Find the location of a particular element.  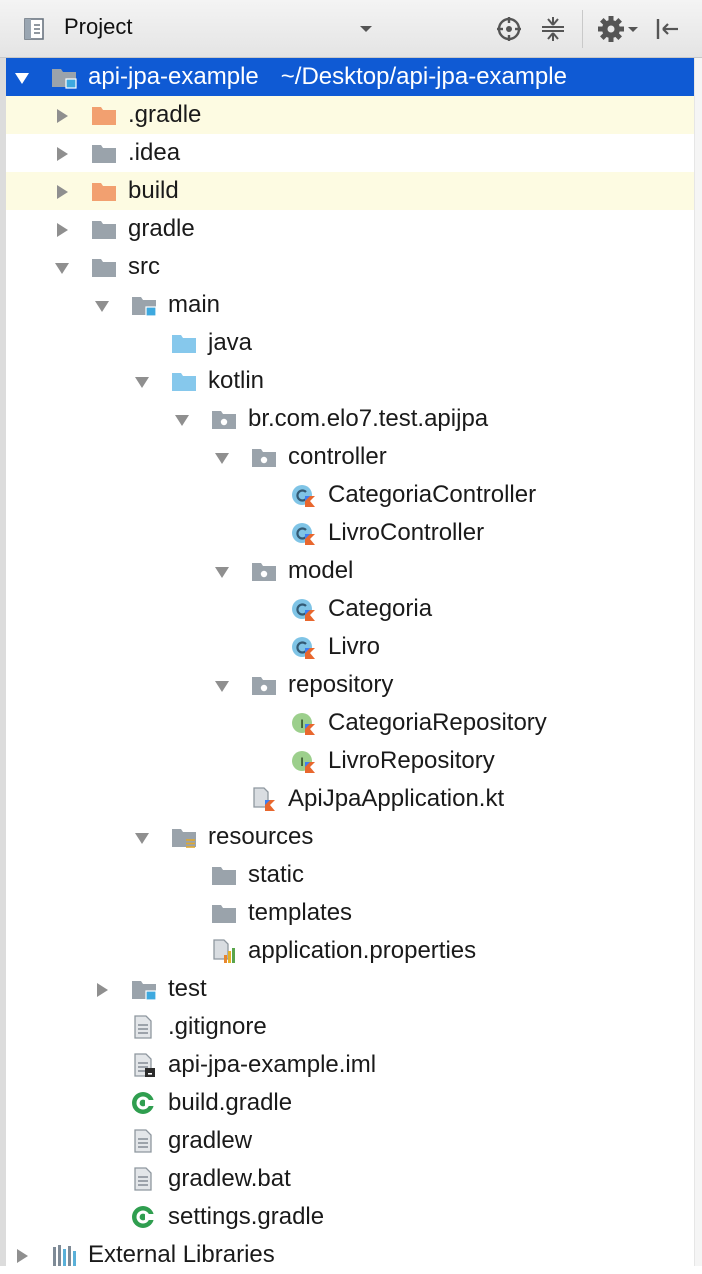

node-name: resources is located at coordinates (261, 836).